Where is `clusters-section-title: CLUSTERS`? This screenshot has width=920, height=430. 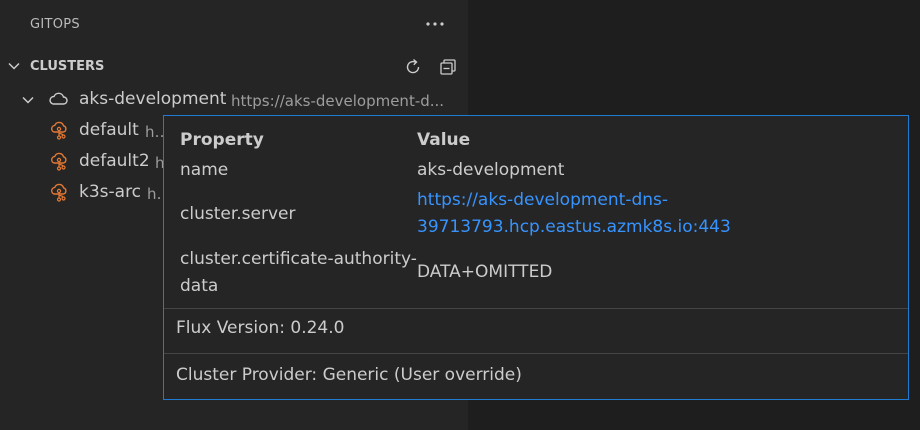
clusters-section-title: CLUSTERS is located at coordinates (67, 66).